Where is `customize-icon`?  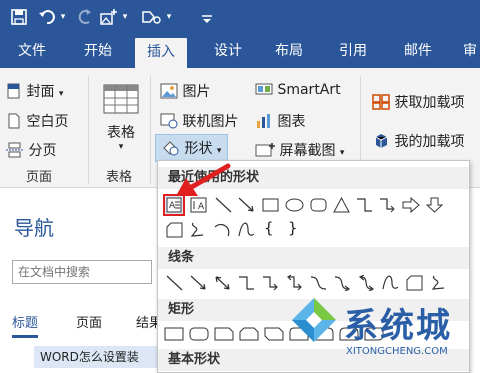
customize-icon is located at coordinates (207, 17).